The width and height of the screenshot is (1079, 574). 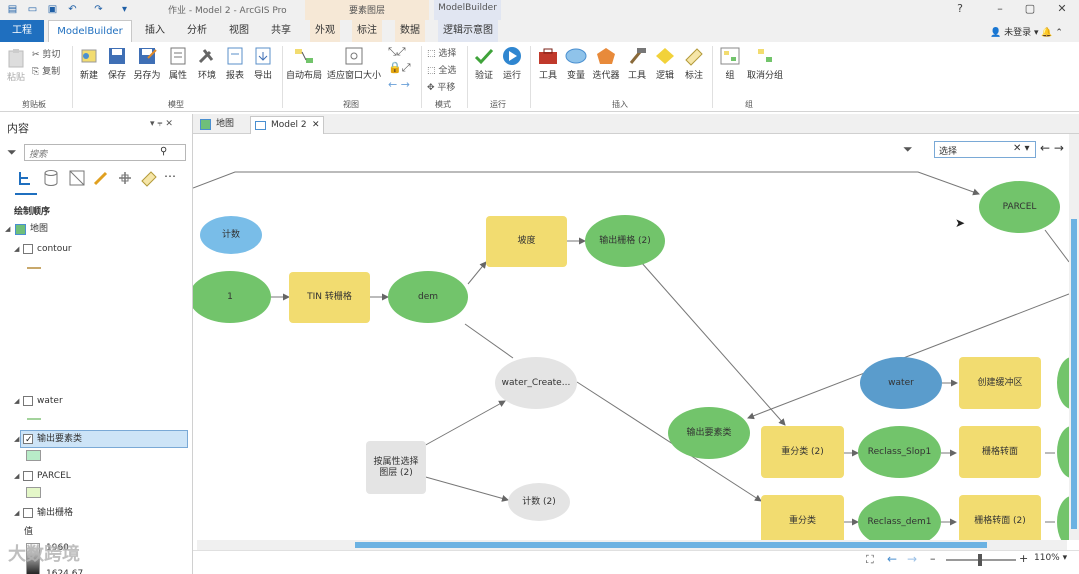 I want to click on tab-model-view: Model 2 ✕, so click(x=287, y=125).